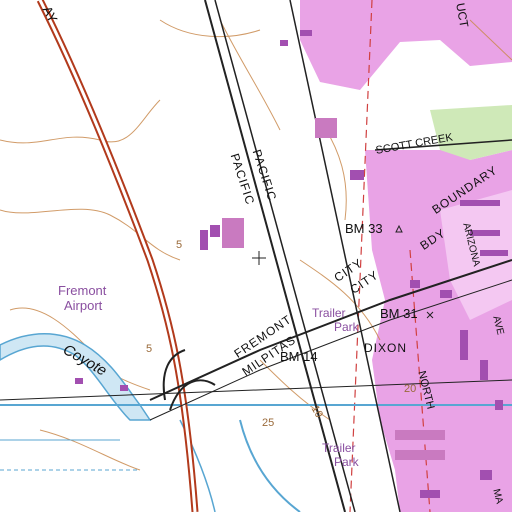 This screenshot has height=512, width=512. I want to click on contour-elevation-5-label: 5, so click(179, 245).